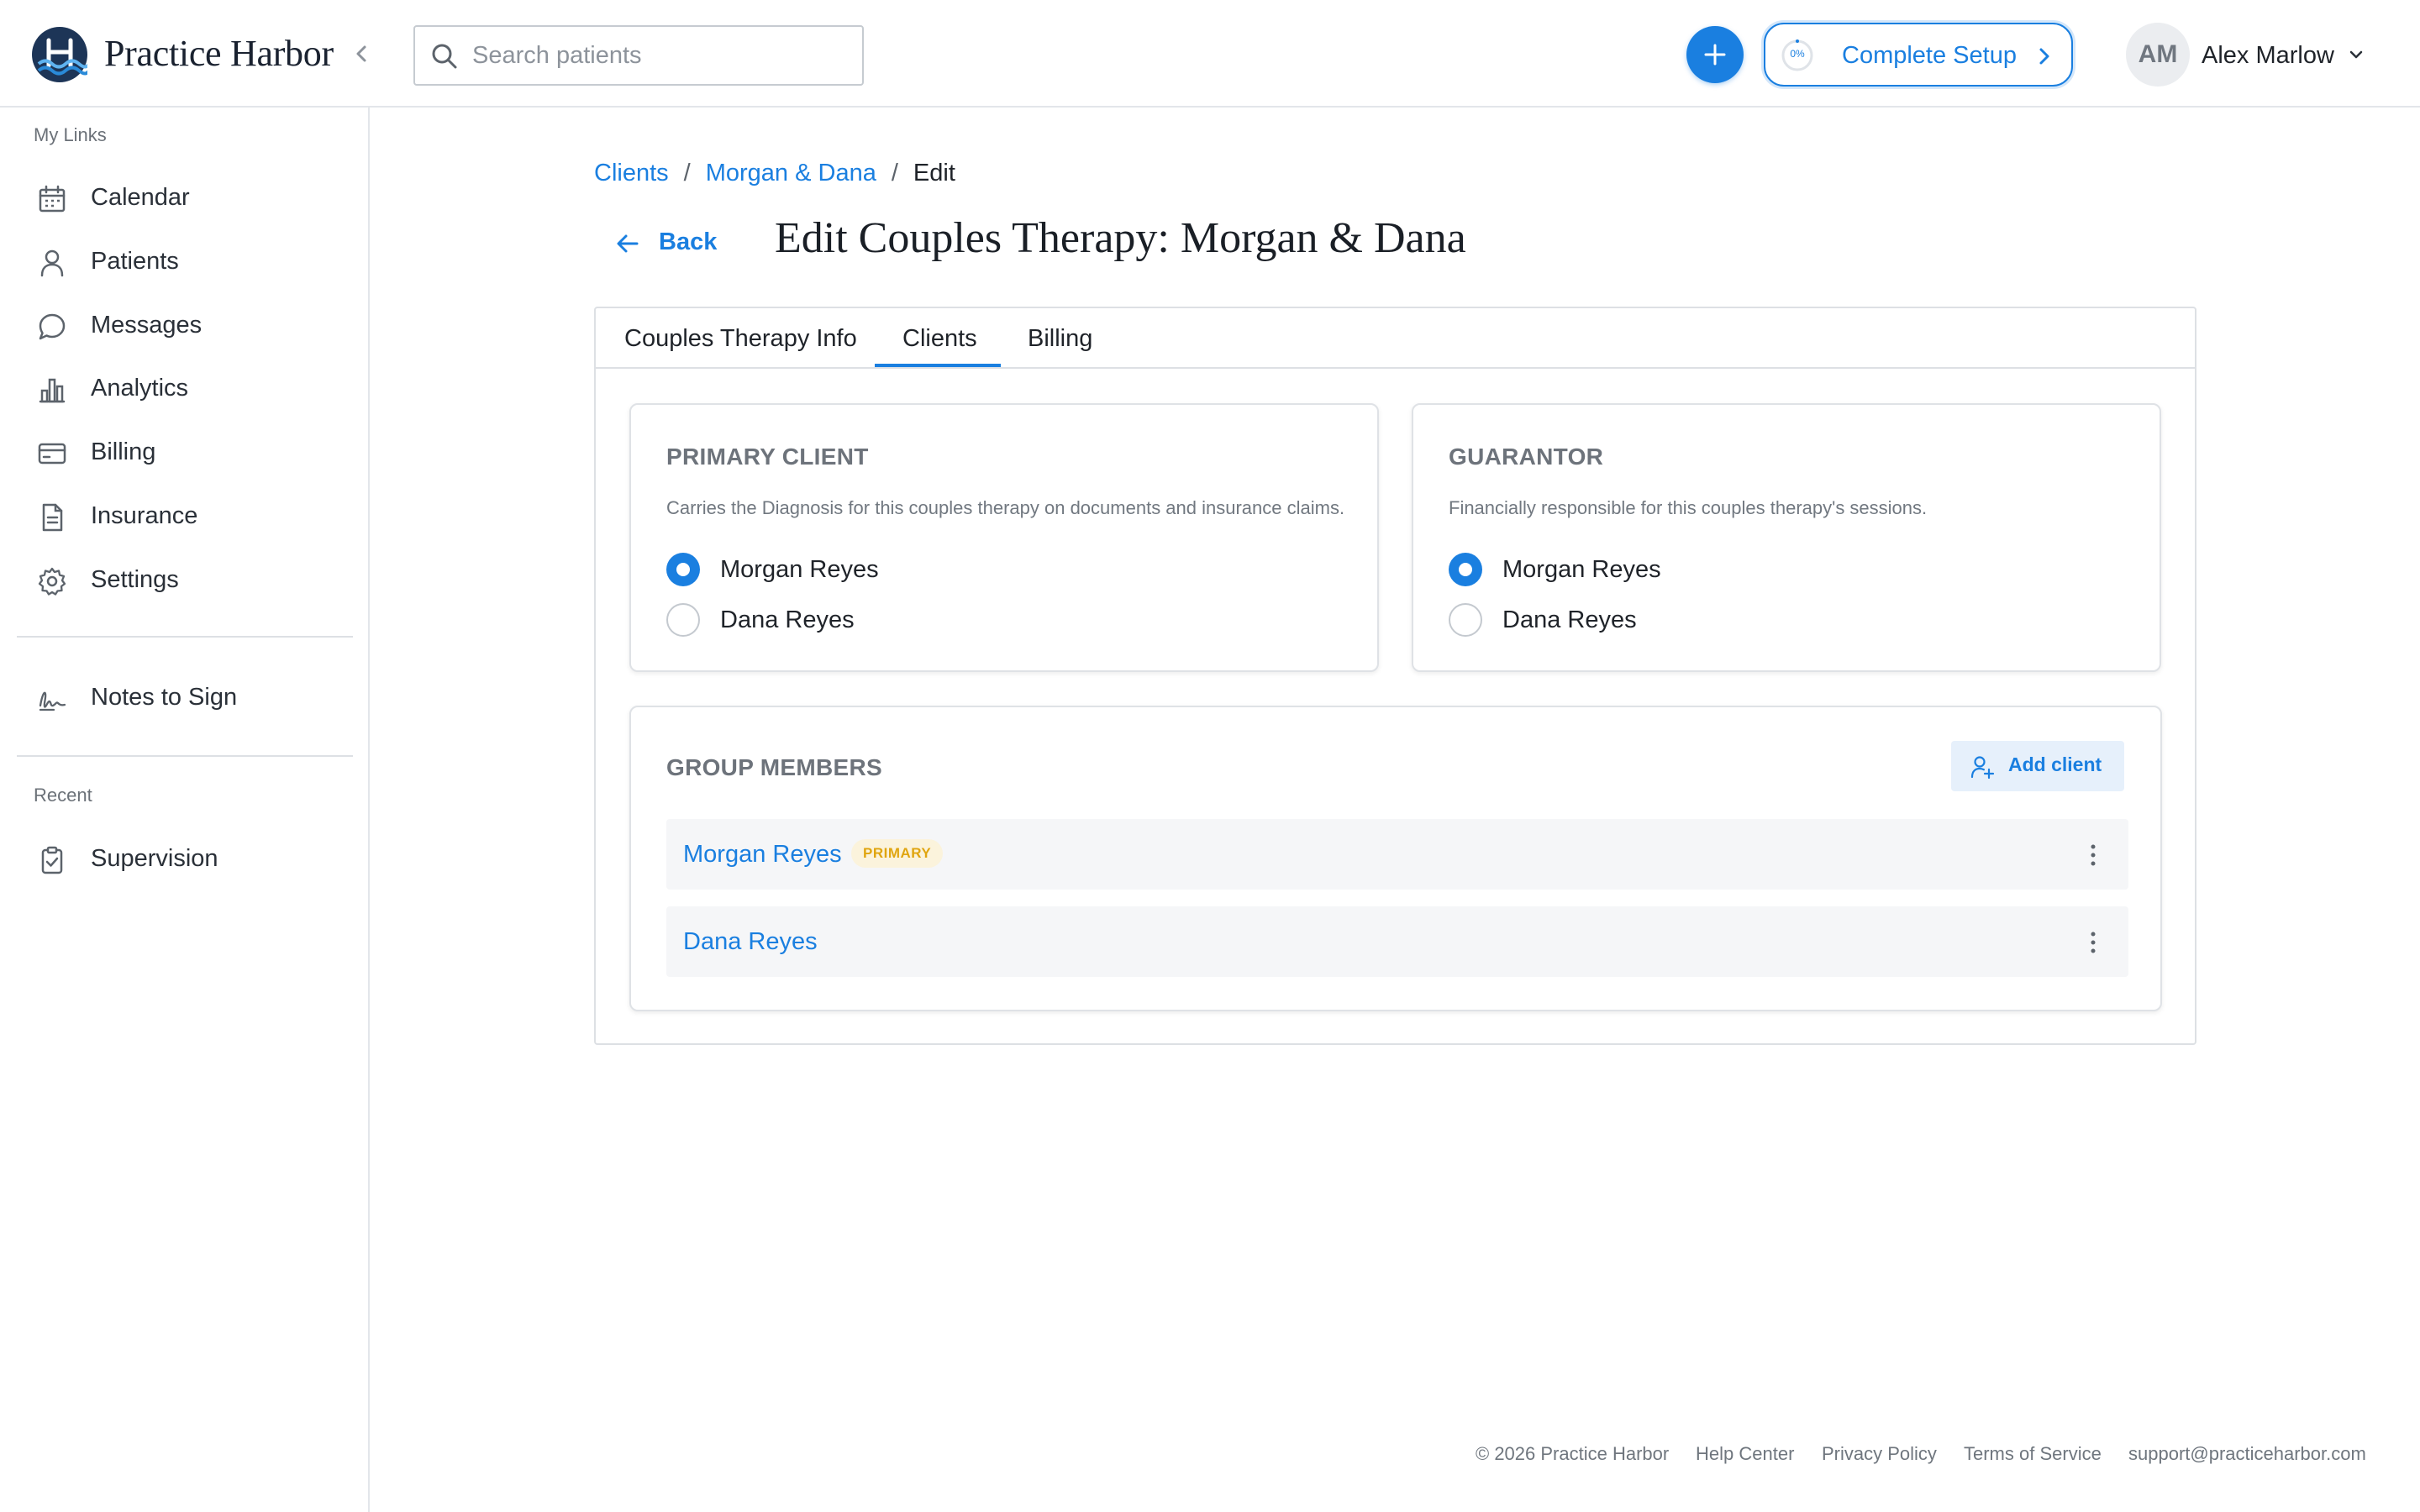  I want to click on plus-icon, so click(1715, 55).